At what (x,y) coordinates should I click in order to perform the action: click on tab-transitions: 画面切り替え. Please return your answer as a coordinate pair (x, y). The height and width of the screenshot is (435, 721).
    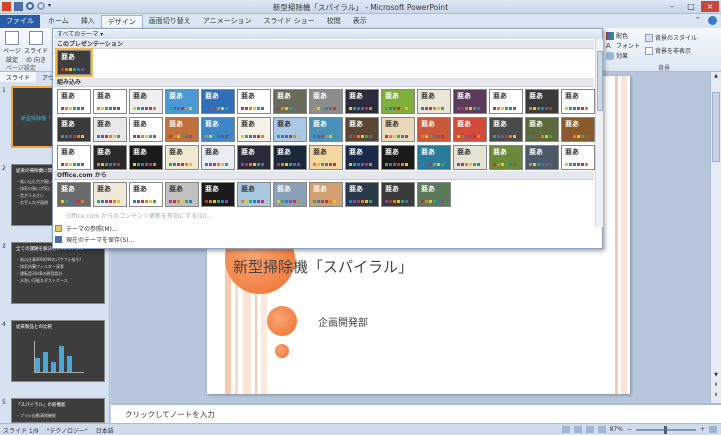
    Looking at the image, I should click on (170, 21).